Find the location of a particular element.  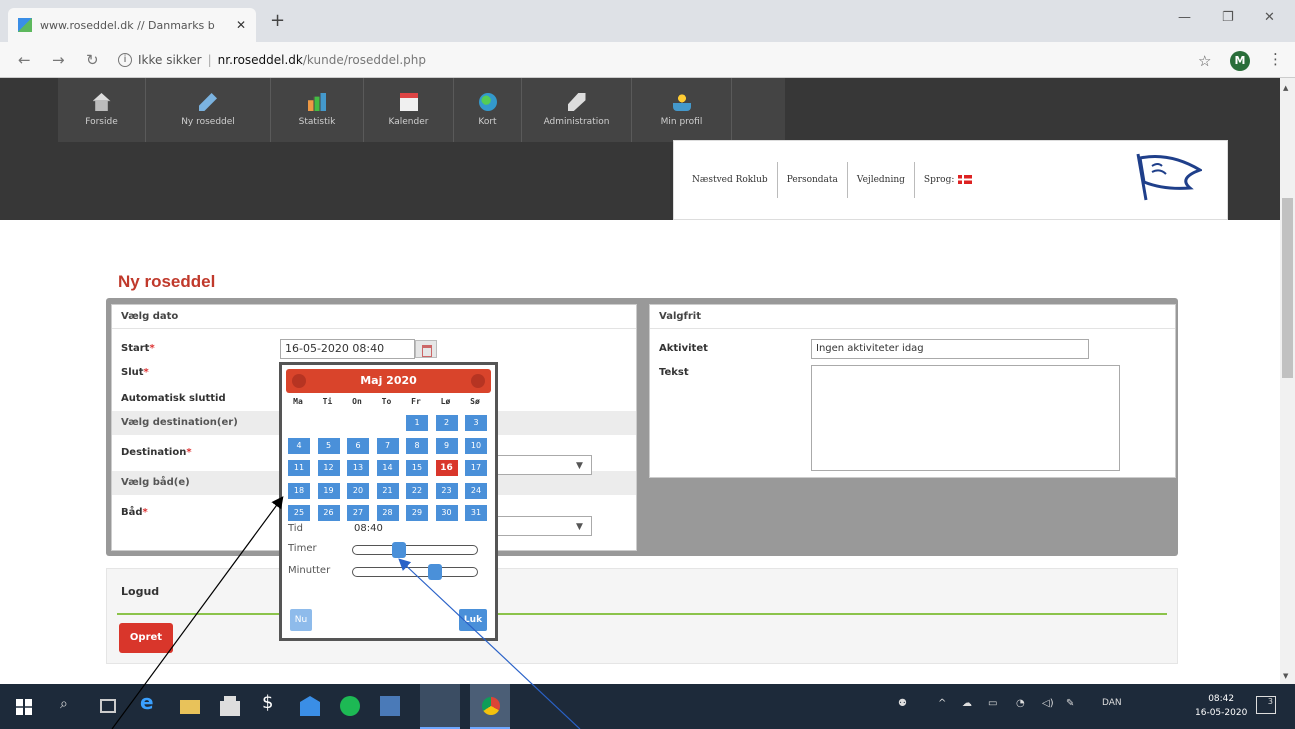

calendar-day: 28 is located at coordinates (387, 513).